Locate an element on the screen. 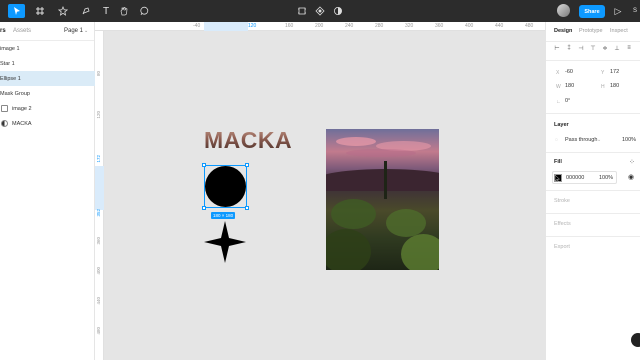 The height and width of the screenshot is (360, 640). layers-tabs: rs Assets Page 1 ⌄ is located at coordinates (47, 31).